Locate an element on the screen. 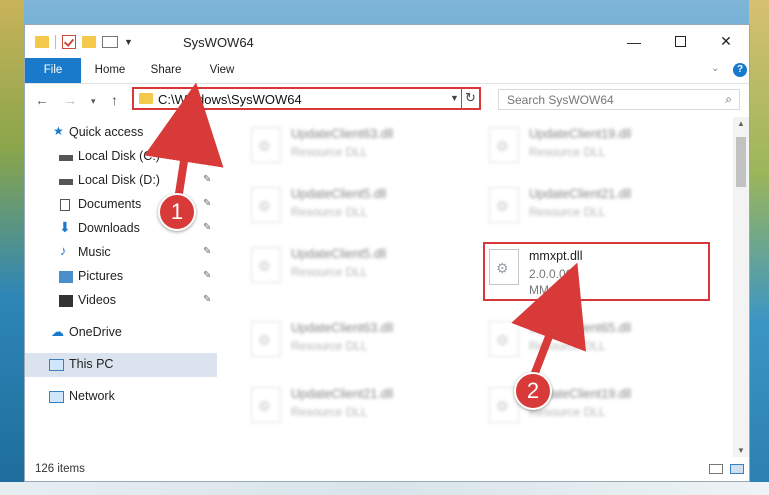  sidebar-item-videos: Videos ✎ is located at coordinates (121, 301).